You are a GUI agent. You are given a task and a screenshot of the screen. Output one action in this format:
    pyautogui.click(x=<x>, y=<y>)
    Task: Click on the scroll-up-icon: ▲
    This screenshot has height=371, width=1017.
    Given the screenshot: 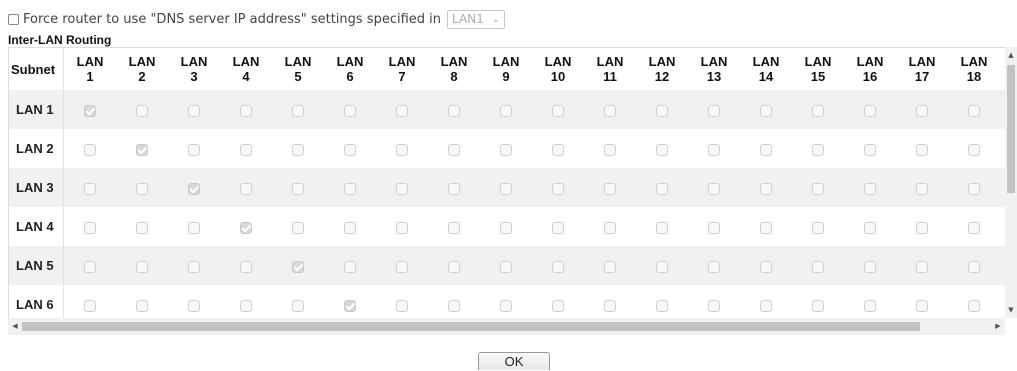 What is the action you would take?
    pyautogui.click(x=1011, y=55)
    